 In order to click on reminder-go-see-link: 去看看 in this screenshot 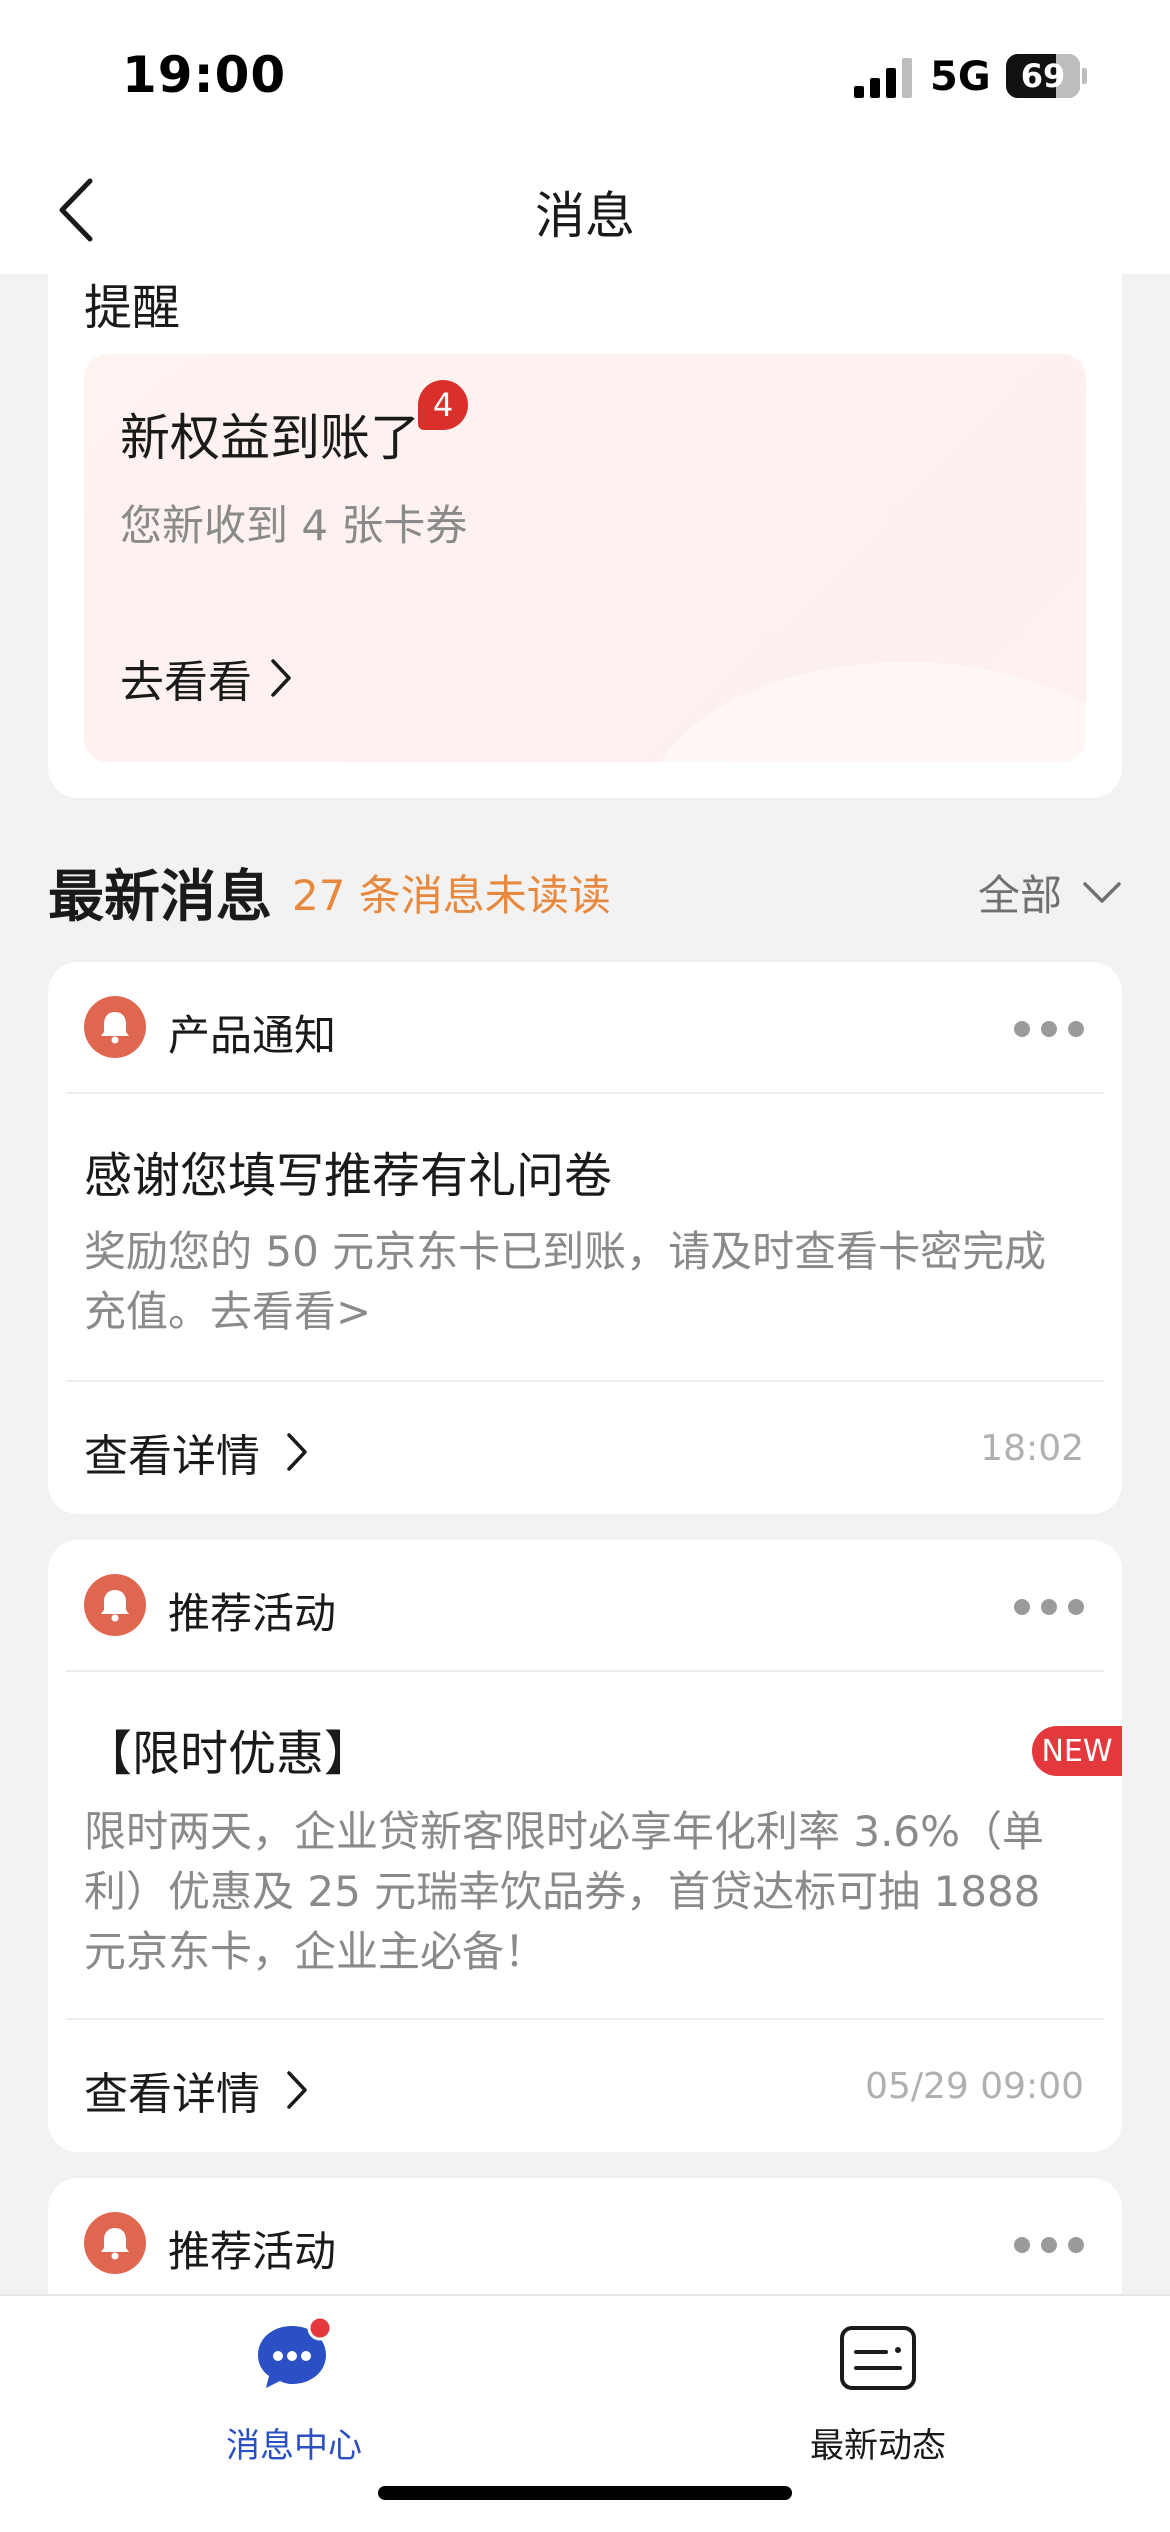, I will do `click(206, 678)`.